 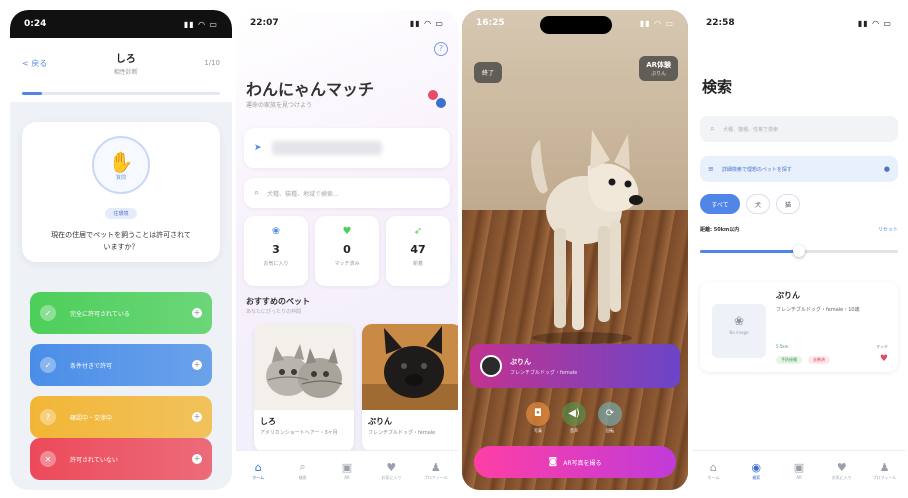 What do you see at coordinates (789, 360) in the screenshot?
I see `tag-vaccinated: 予防接種` at bounding box center [789, 360].